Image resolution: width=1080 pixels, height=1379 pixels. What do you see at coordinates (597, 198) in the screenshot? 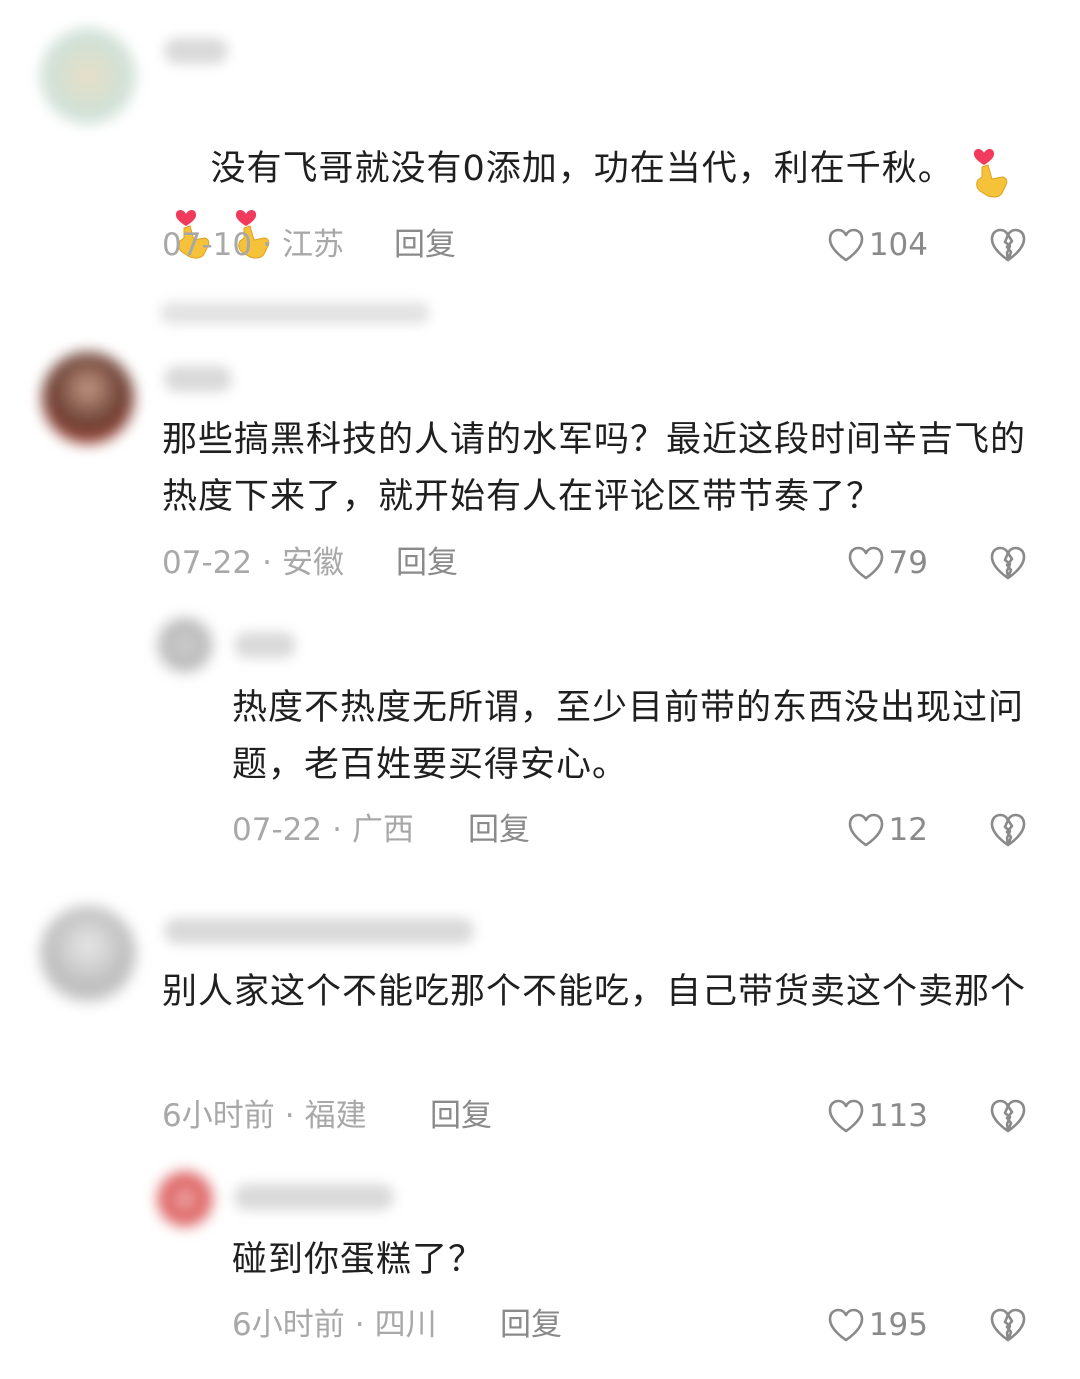
I see `comment-text: 没有飞哥就没有0添加，功在当代，利在千秋。` at bounding box center [597, 198].